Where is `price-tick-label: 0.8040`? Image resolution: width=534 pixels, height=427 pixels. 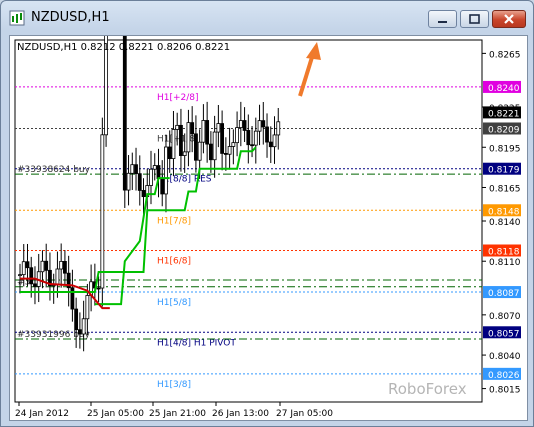 price-tick-label: 0.8040 is located at coordinates (505, 357).